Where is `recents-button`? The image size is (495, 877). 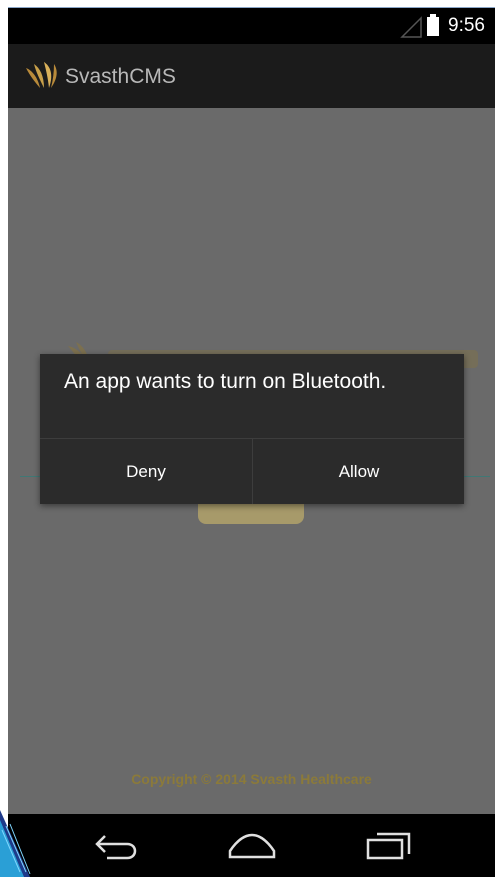 recents-button is located at coordinates (388, 846).